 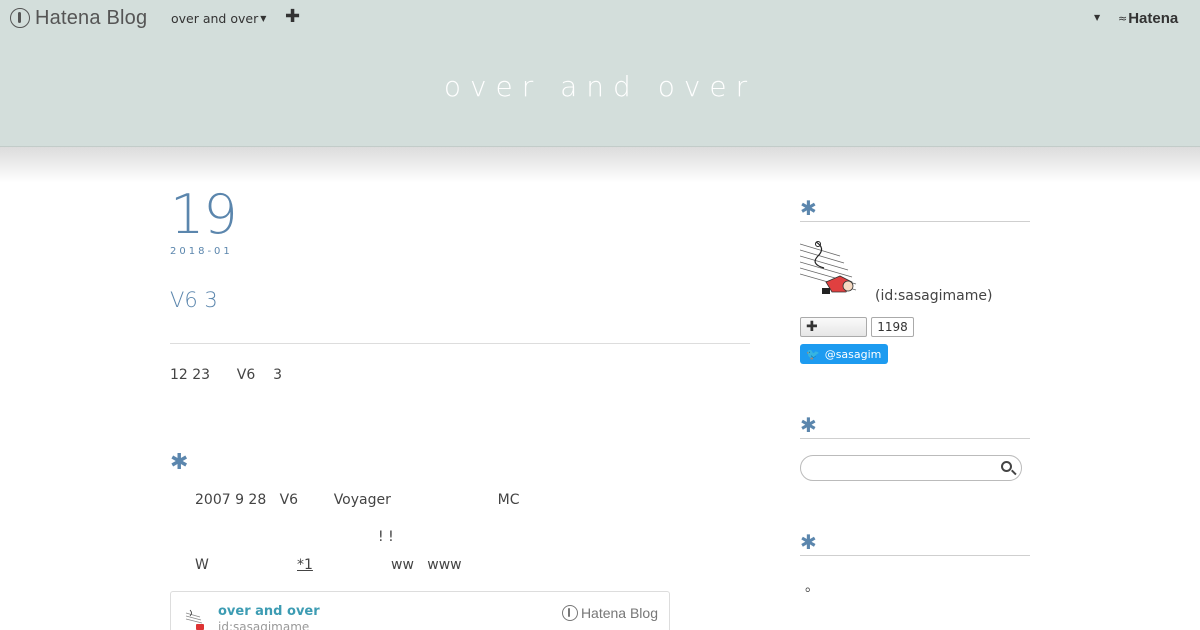 I want to click on embed-brand-text: Hatena Blog, so click(x=619, y=613).